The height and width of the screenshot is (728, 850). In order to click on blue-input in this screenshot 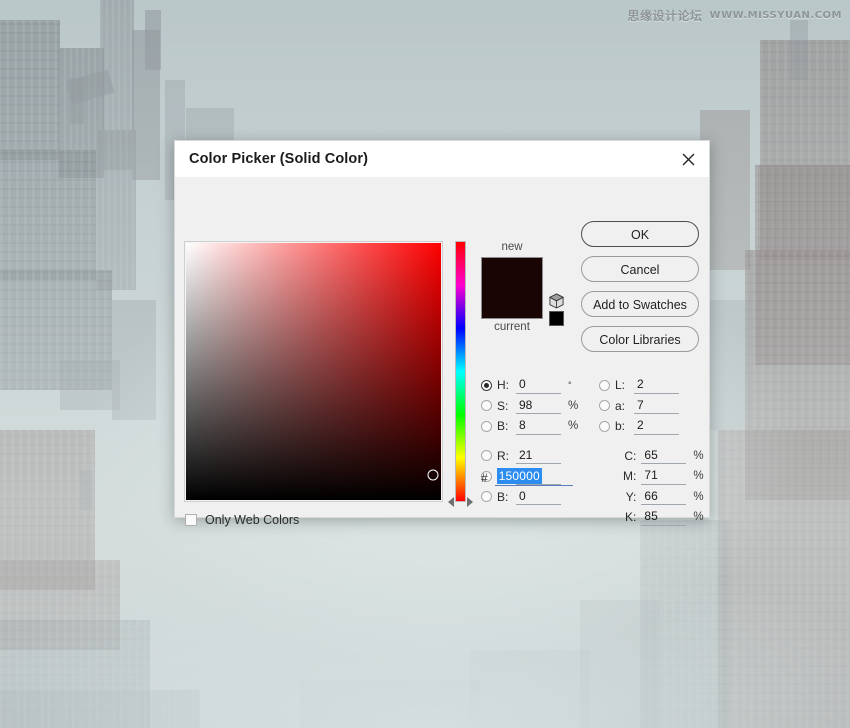, I will do `click(538, 497)`.